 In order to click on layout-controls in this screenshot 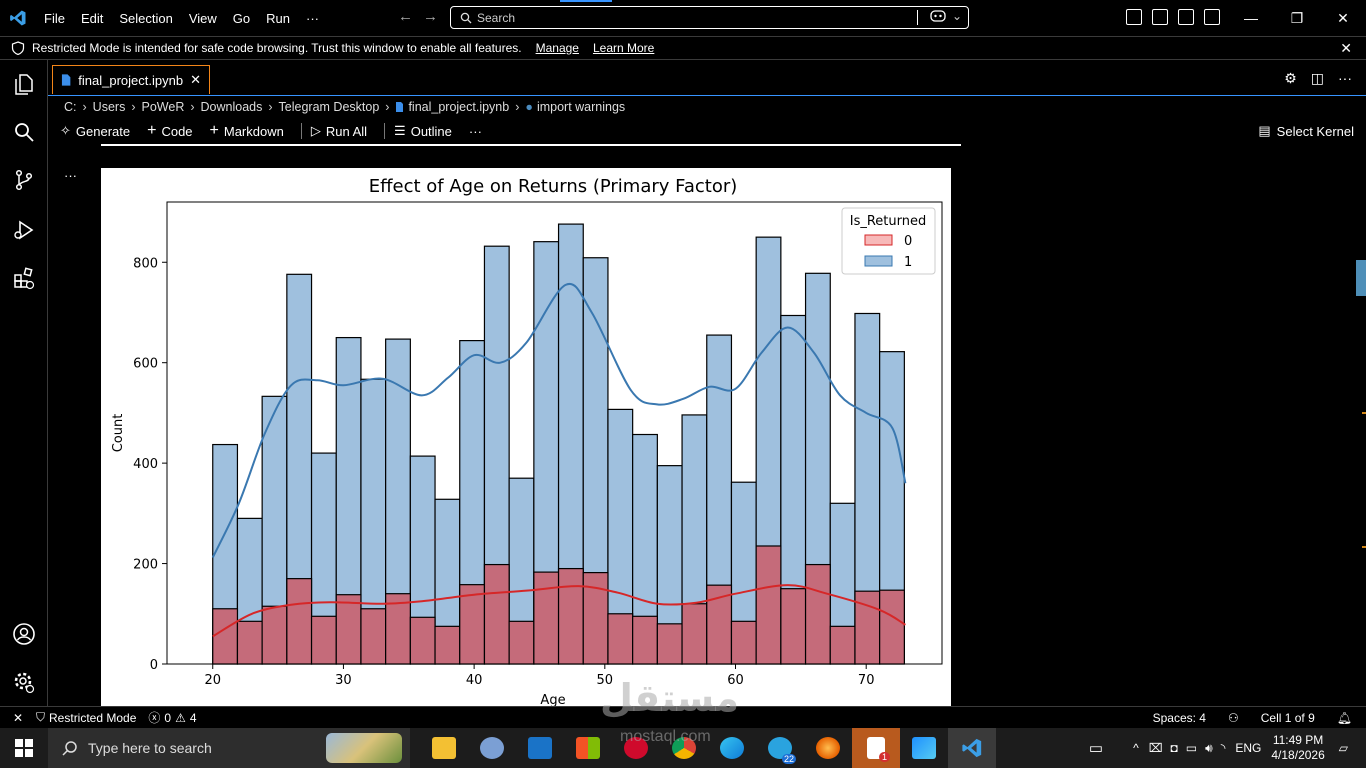, I will do `click(1173, 17)`.